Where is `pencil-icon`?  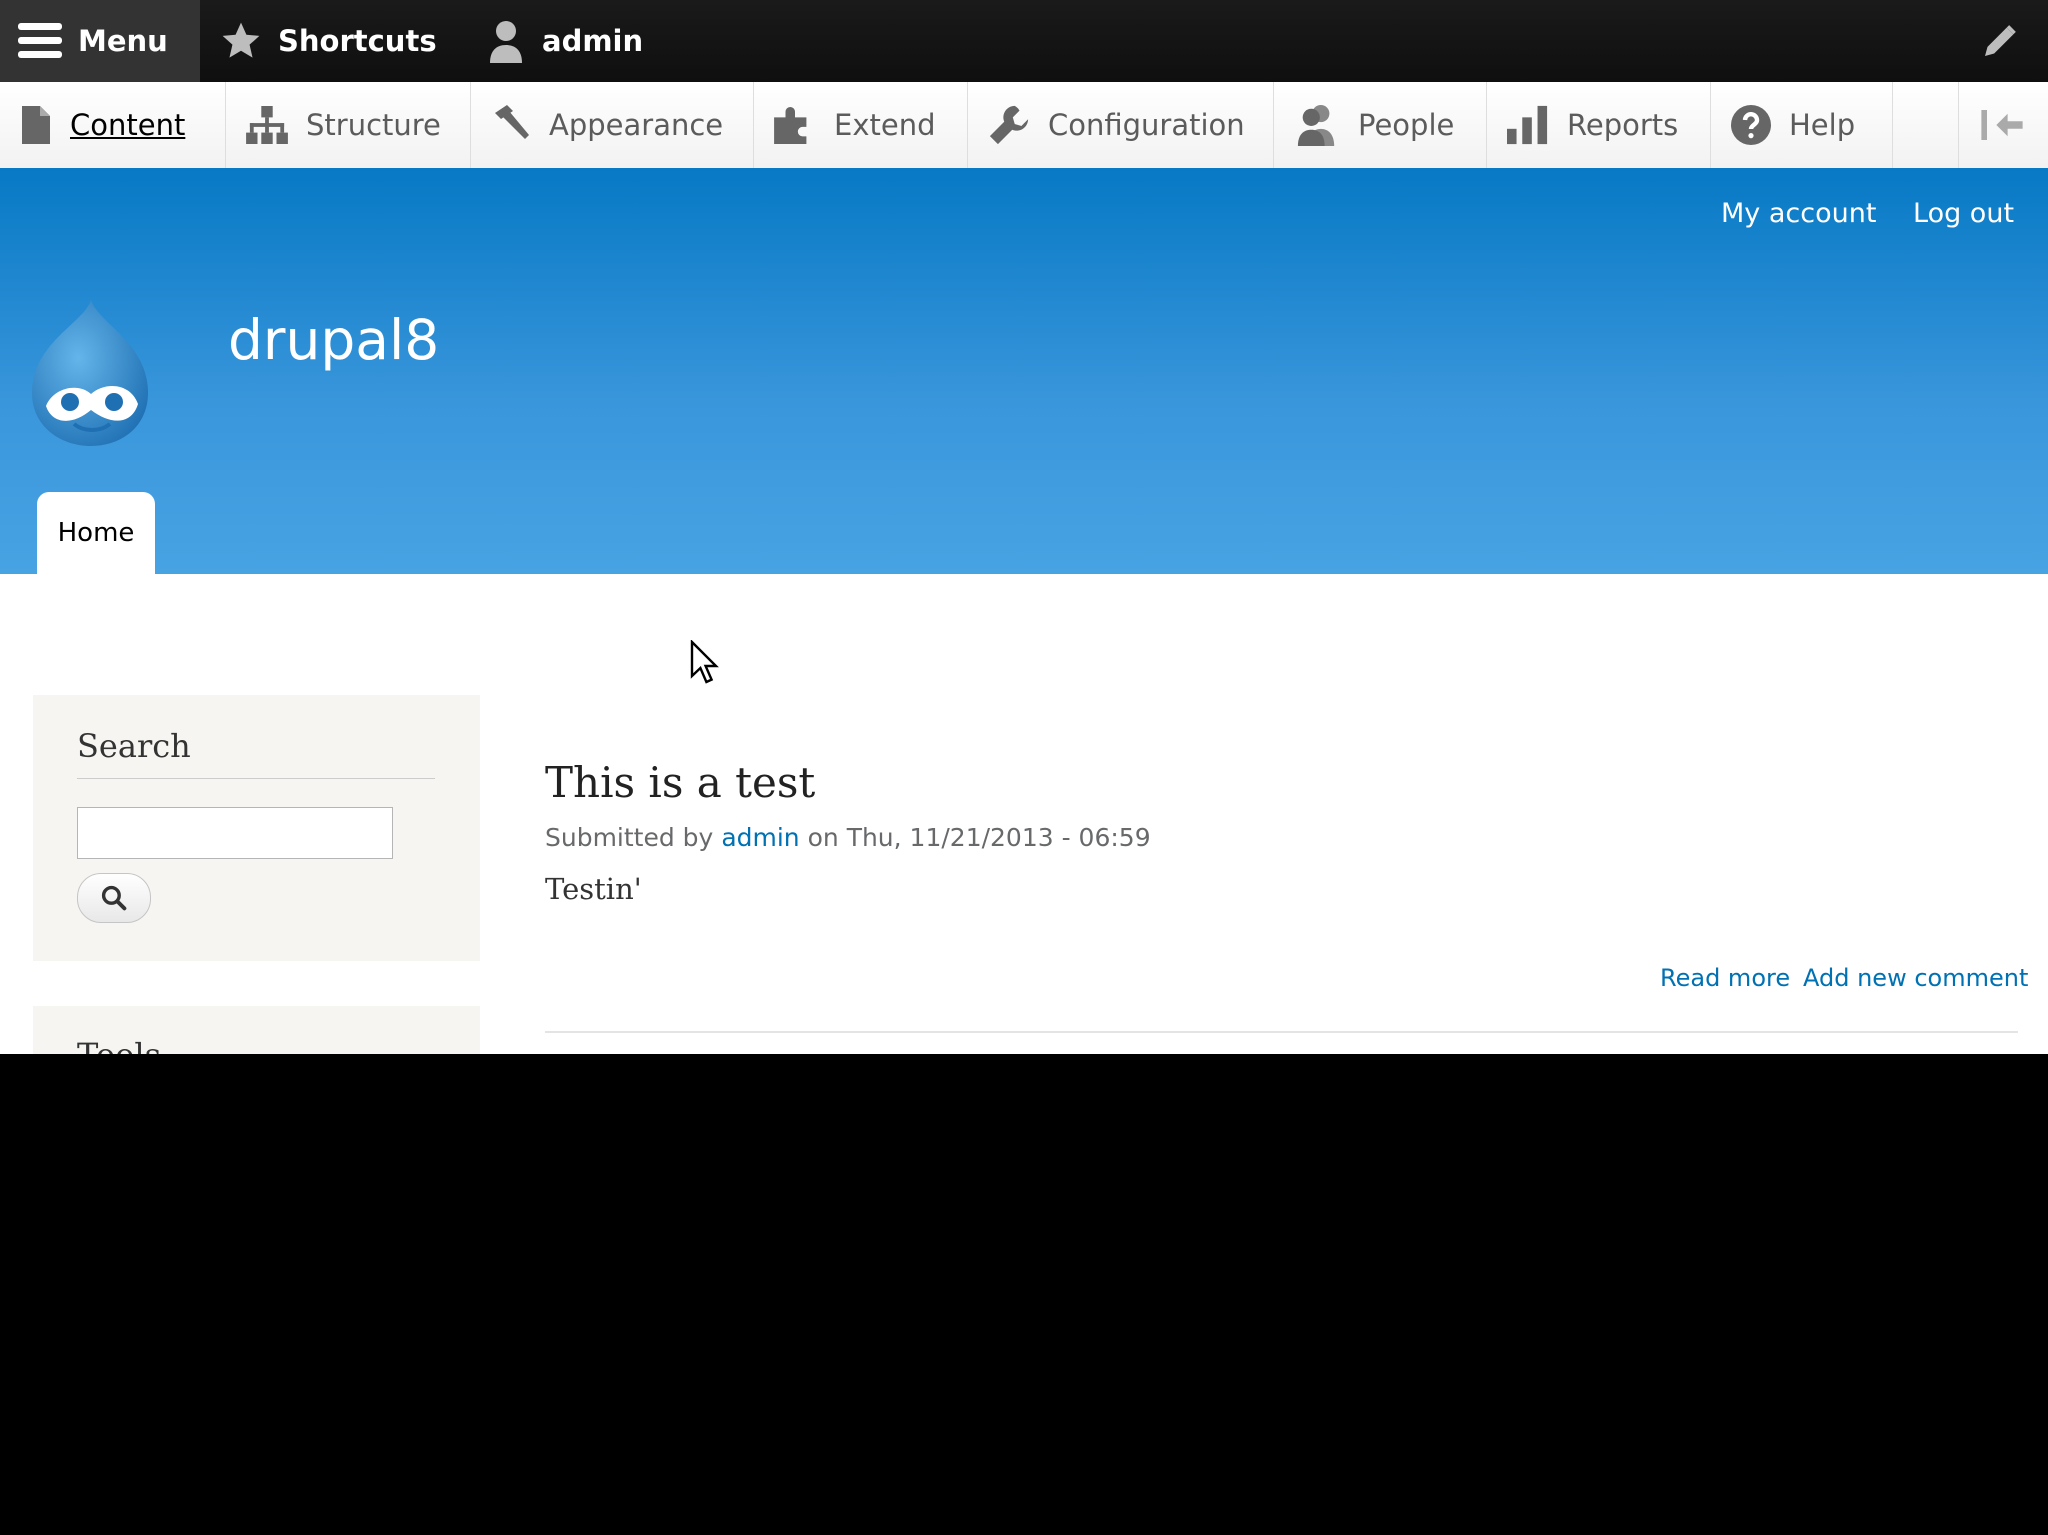 pencil-icon is located at coordinates (2000, 40).